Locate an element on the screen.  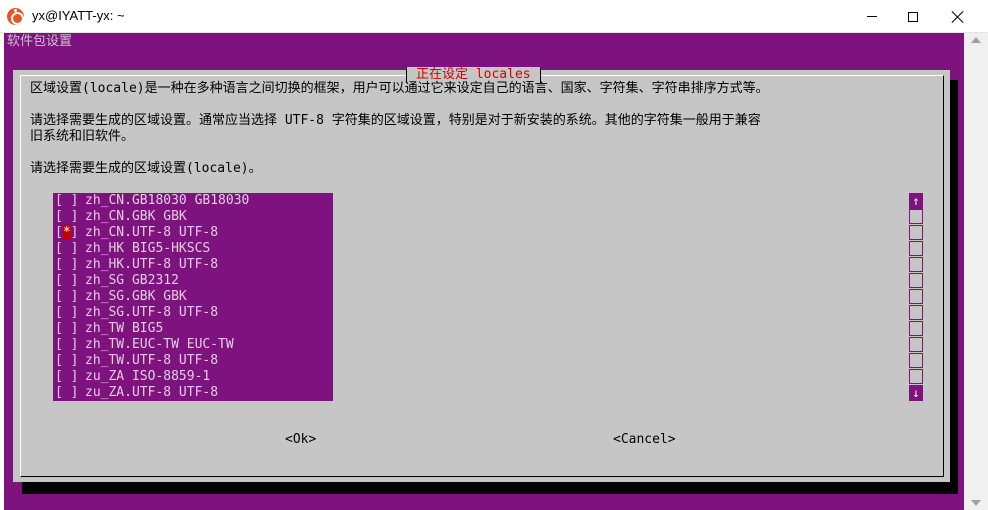
locale-list-item: [ ] zh_SG.UTF-8 UTF-8 is located at coordinates (193, 313).